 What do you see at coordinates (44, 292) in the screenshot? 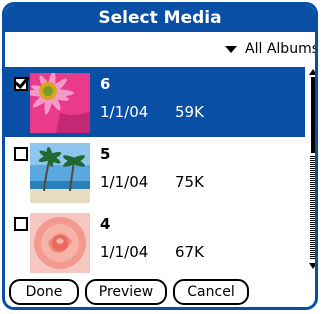
I see `done-button: Done` at bounding box center [44, 292].